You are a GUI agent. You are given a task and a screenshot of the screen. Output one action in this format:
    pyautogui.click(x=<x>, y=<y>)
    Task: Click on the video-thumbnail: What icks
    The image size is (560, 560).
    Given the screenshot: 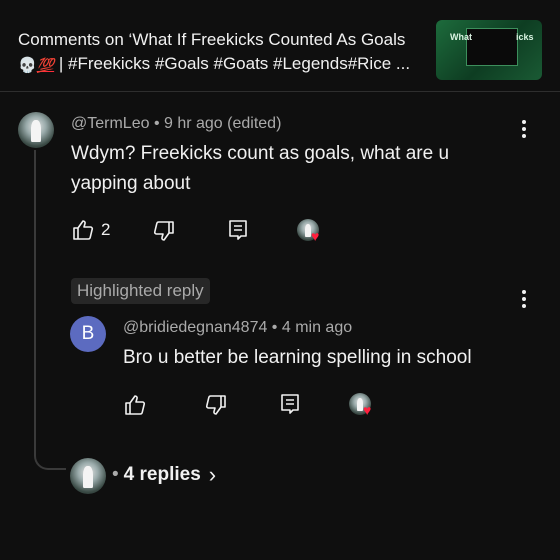 What is the action you would take?
    pyautogui.click(x=489, y=50)
    